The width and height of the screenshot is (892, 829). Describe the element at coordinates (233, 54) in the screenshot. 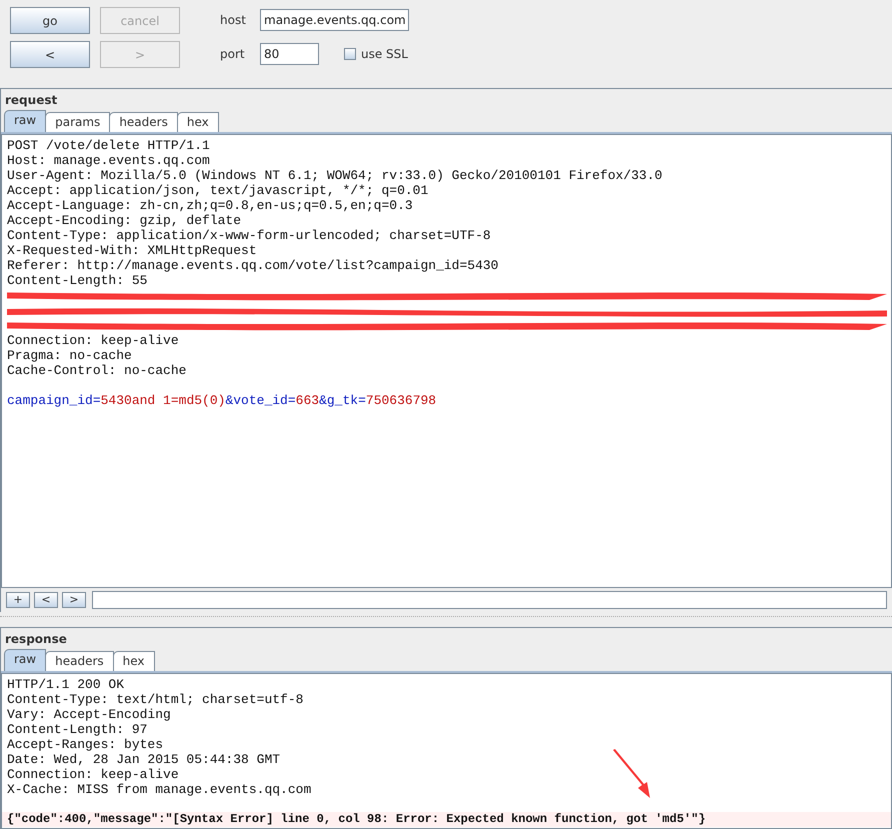

I see `port-label: port` at that location.